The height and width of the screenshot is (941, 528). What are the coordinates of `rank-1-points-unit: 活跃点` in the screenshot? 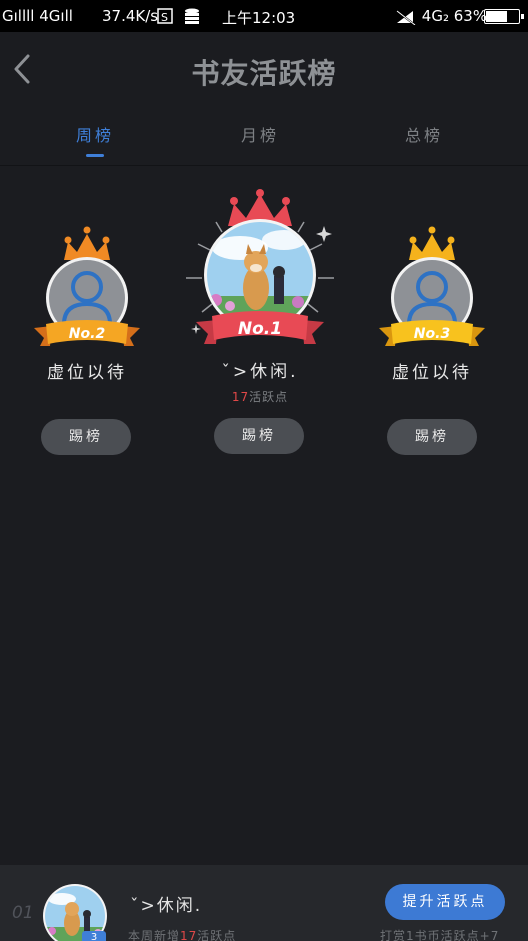 It's located at (269, 397).